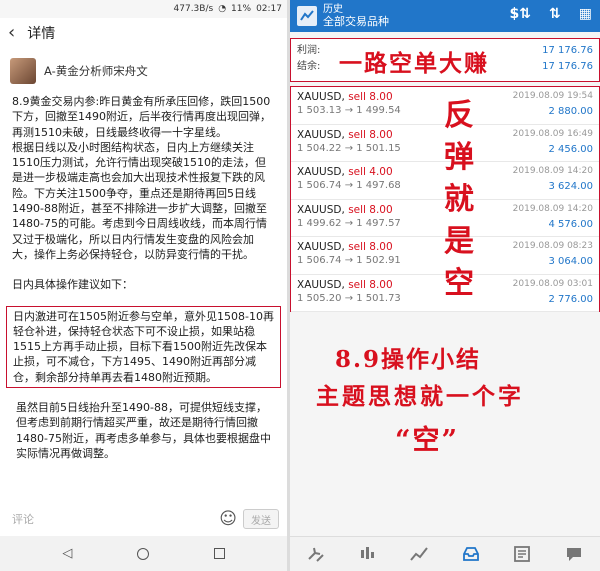  What do you see at coordinates (367, 554) in the screenshot?
I see `chart-icon` at bounding box center [367, 554].